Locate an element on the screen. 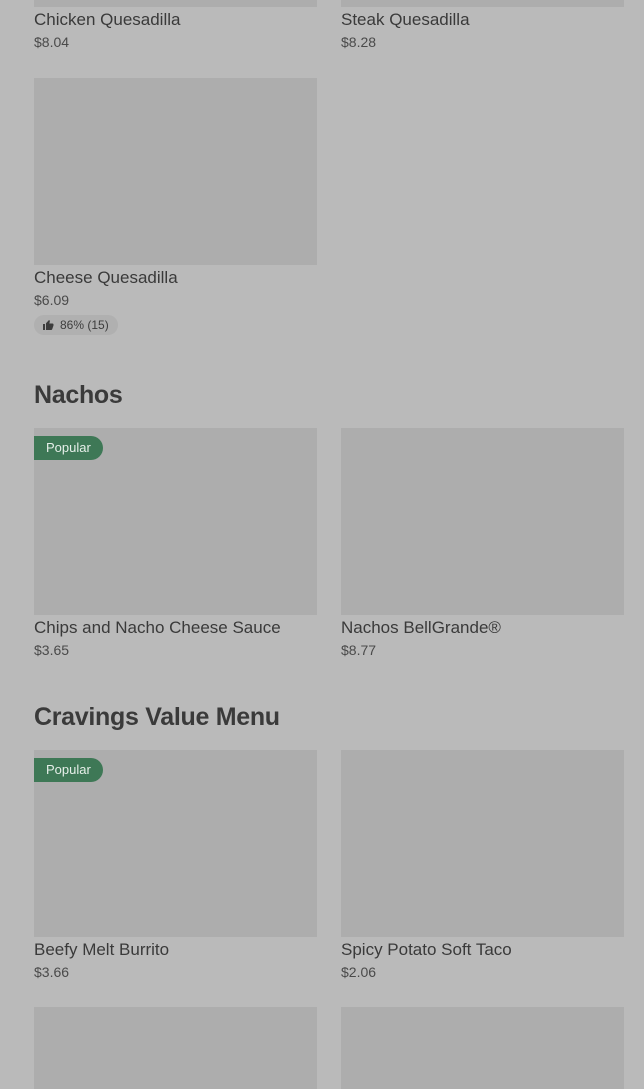 The height and width of the screenshot is (1089, 644). menu-item-name: Nachos BellGrande® is located at coordinates (421, 627).